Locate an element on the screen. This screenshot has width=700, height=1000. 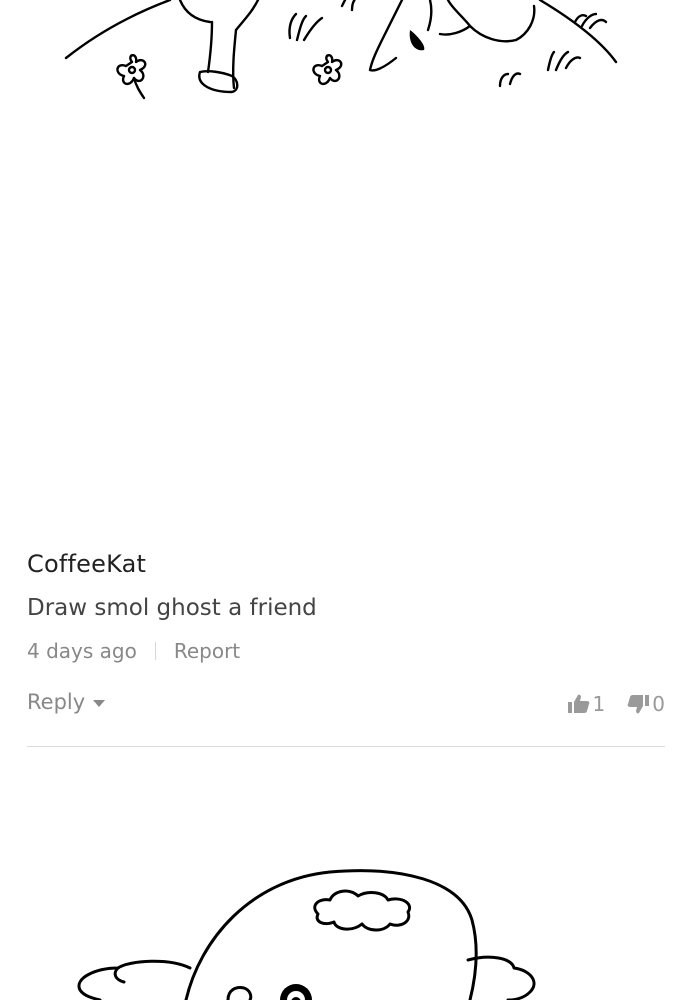
vote-controls: 1 0 is located at coordinates (616, 704).